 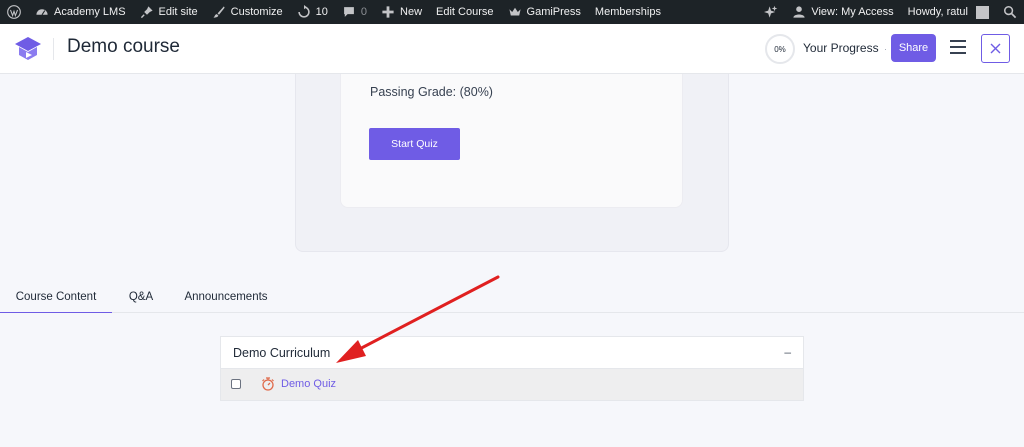 I want to click on progress-percent: 0%, so click(x=780, y=49).